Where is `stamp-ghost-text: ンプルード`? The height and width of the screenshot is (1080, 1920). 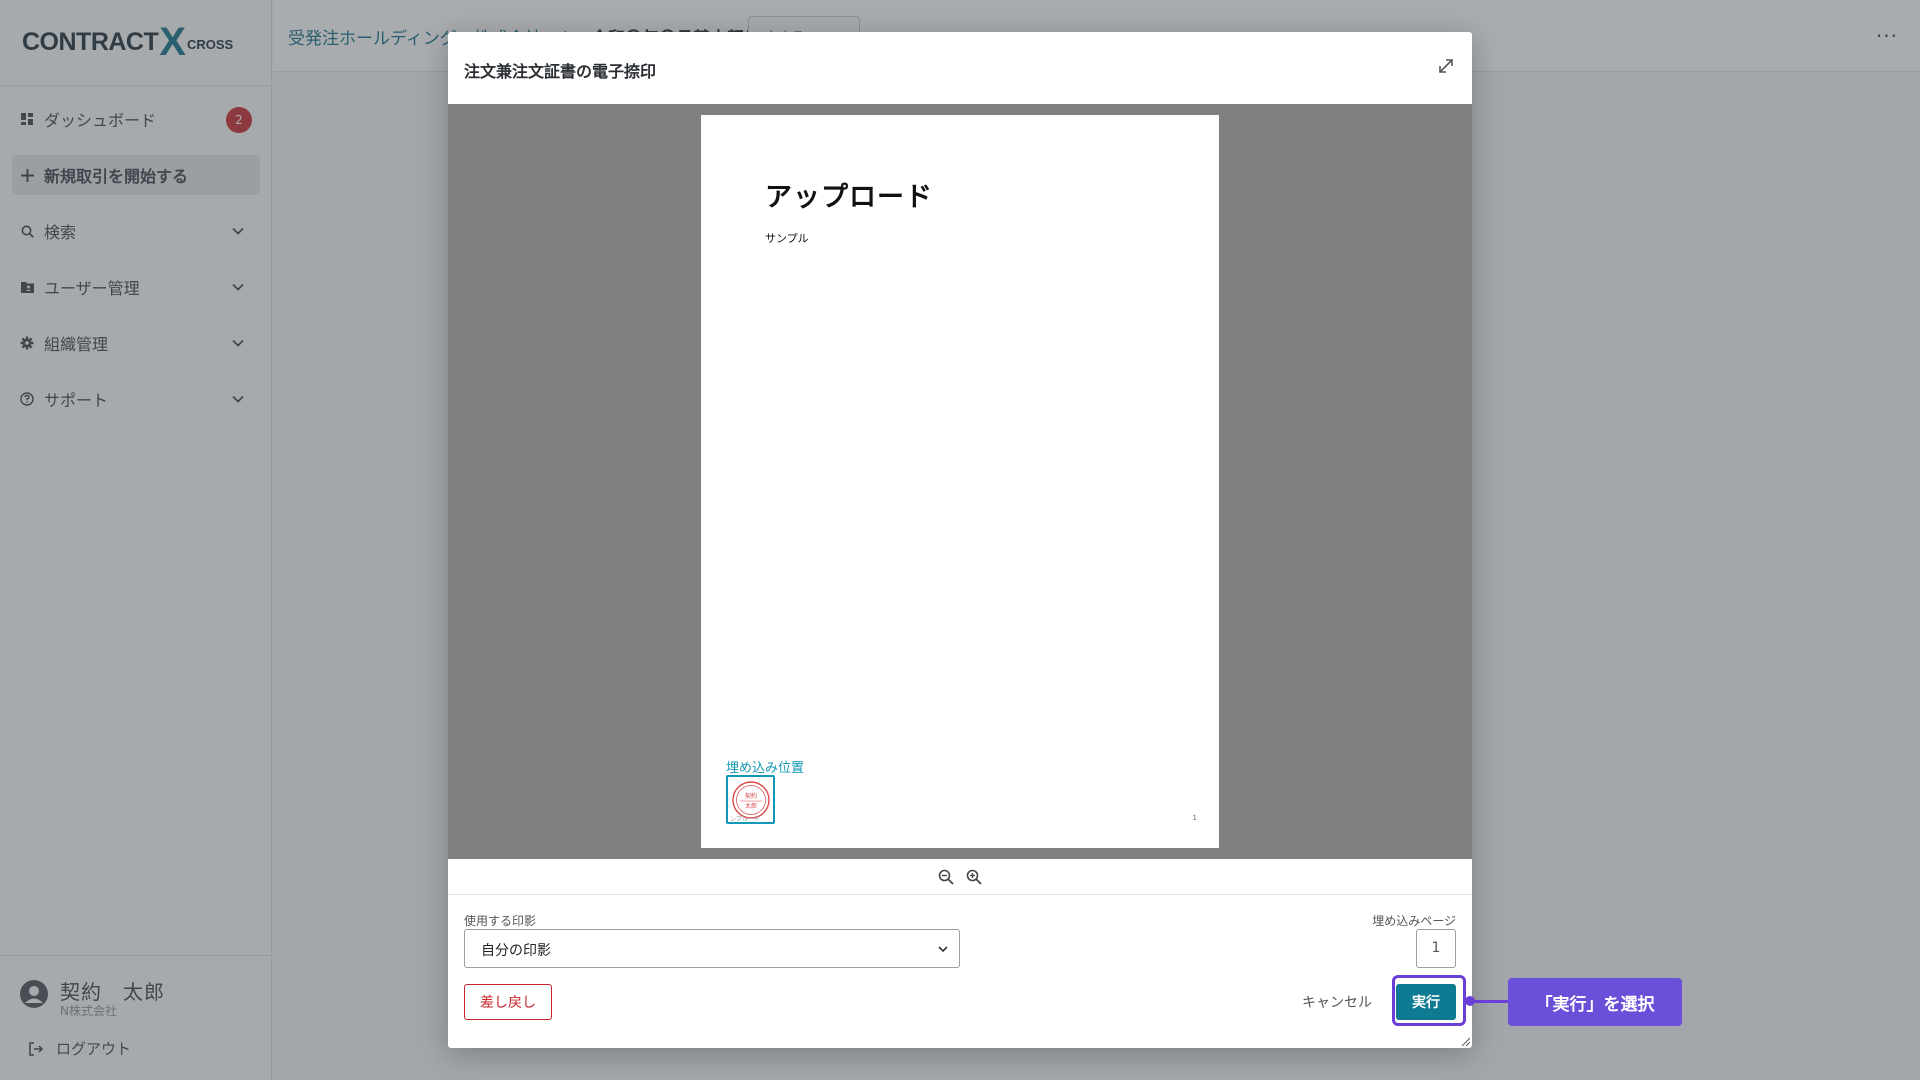 stamp-ghost-text: ンプルード is located at coordinates (745, 819).